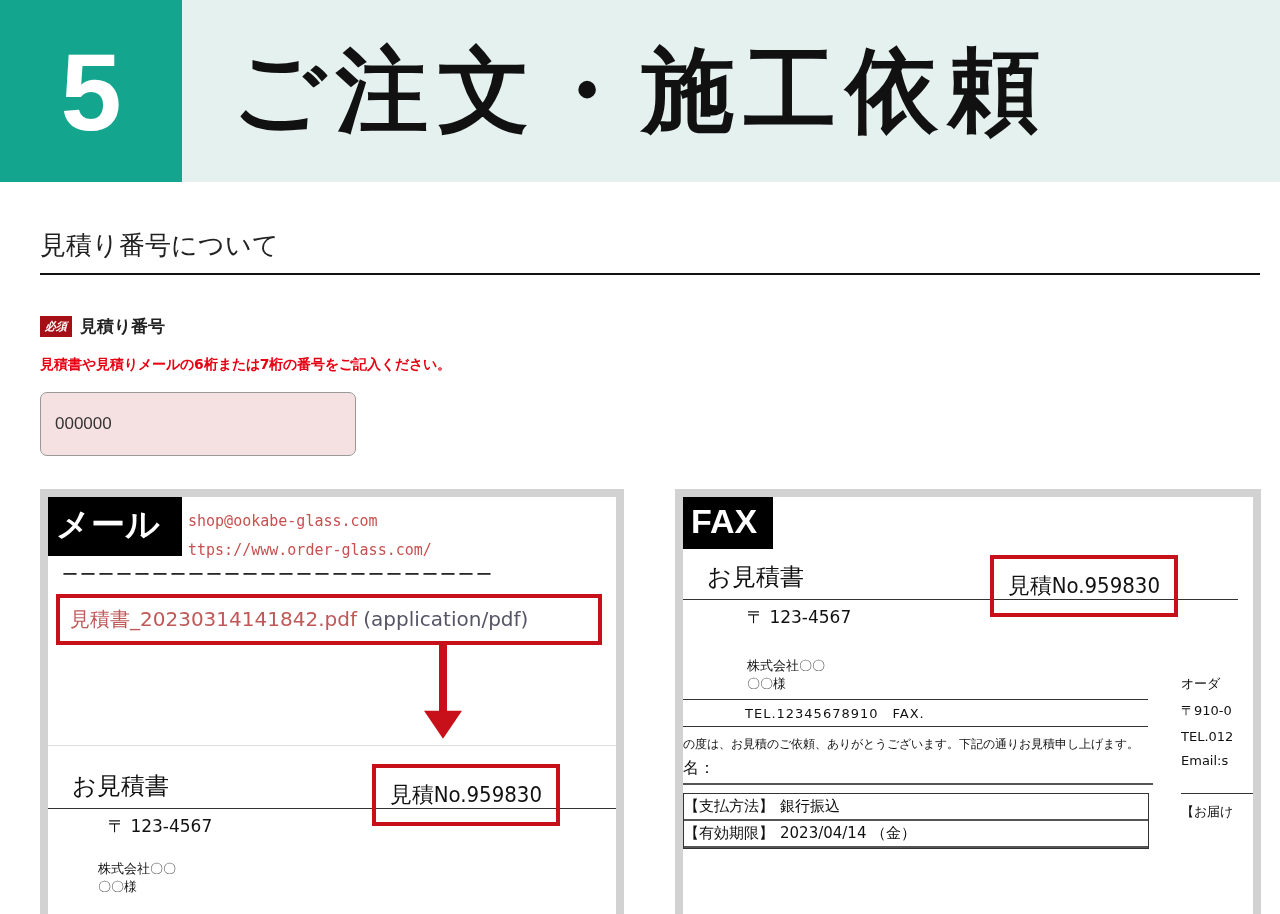 The width and height of the screenshot is (1280, 914). Describe the element at coordinates (91, 91) in the screenshot. I see `step-number: 5` at that location.